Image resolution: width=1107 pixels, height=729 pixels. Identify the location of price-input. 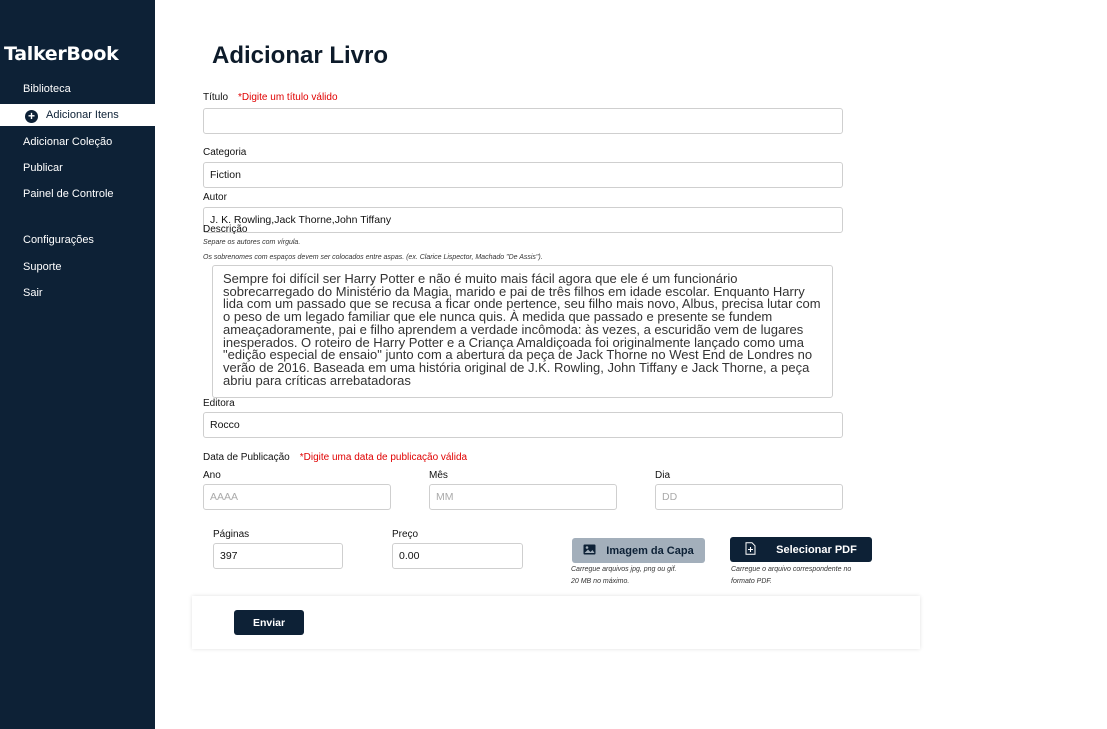
(457, 556).